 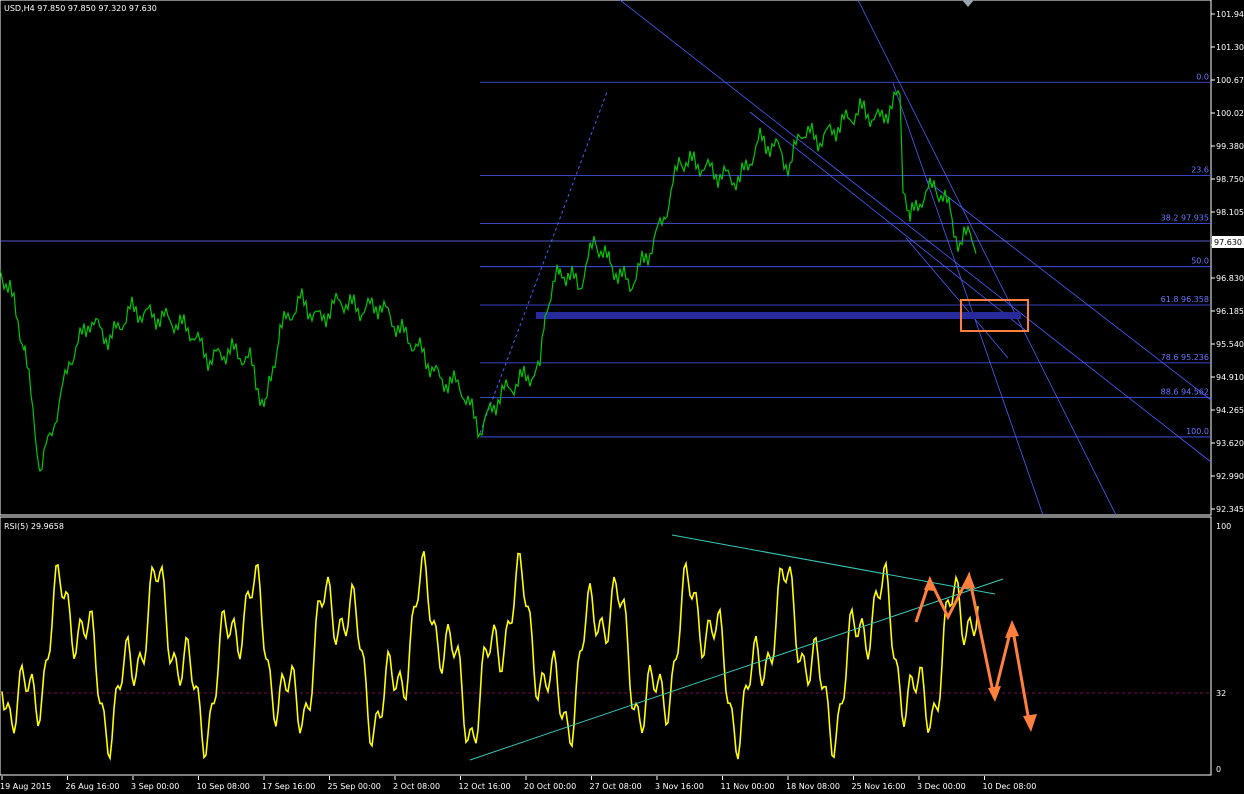 What do you see at coordinates (354, 786) in the screenshot?
I see `time-tick-label: 25 Sep 00:00` at bounding box center [354, 786].